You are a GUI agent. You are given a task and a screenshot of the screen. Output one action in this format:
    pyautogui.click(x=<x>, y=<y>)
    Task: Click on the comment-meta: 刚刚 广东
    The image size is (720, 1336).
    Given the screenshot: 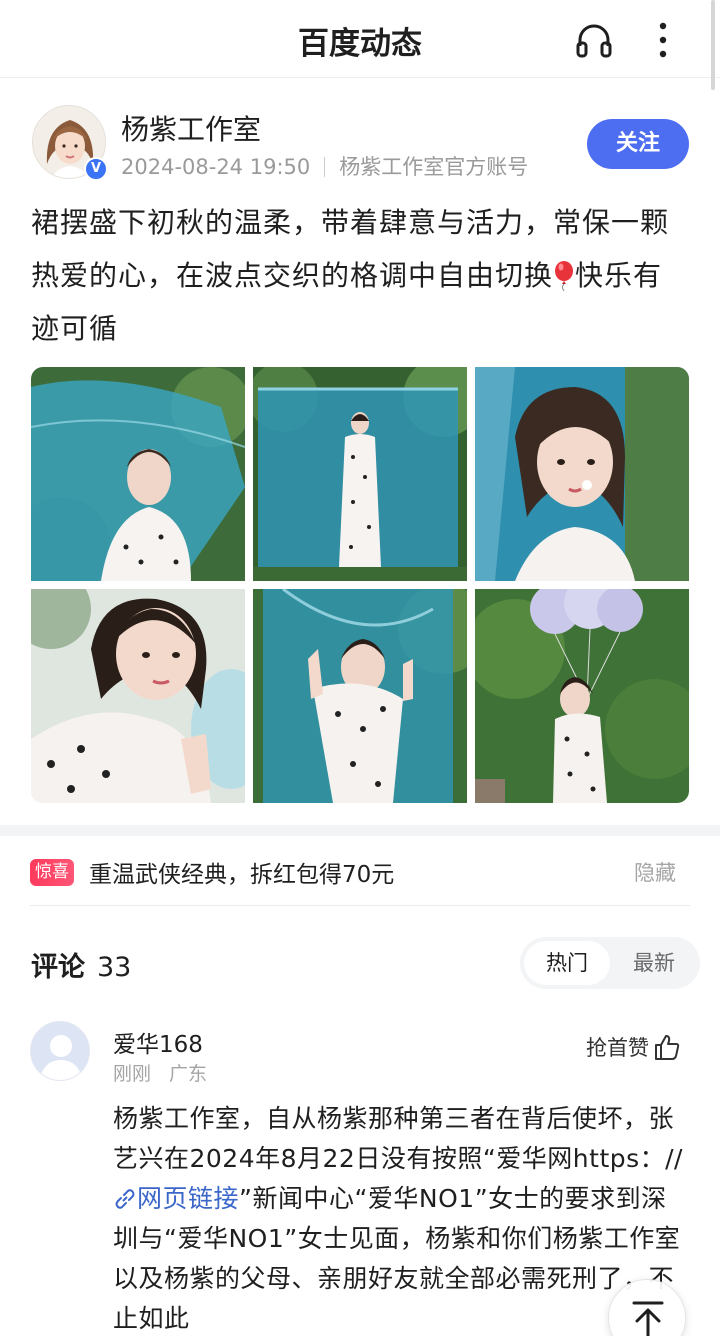 What is the action you would take?
    pyautogui.click(x=160, y=1072)
    